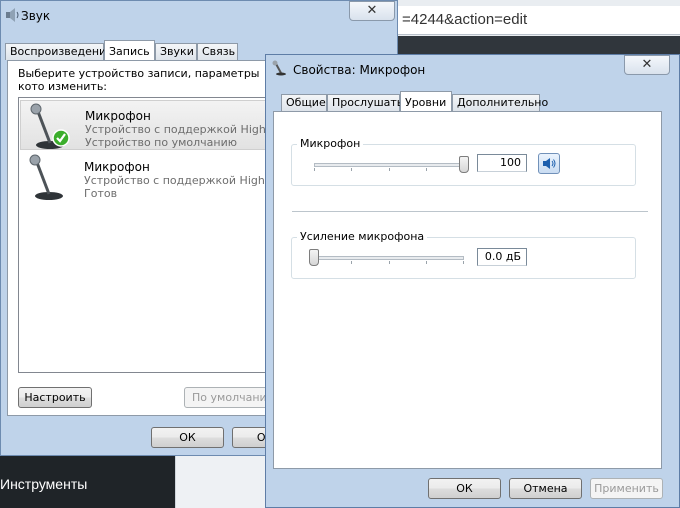 The image size is (680, 508). Describe the element at coordinates (36, 16) in the screenshot. I see `sound-window-title: Звук` at that location.